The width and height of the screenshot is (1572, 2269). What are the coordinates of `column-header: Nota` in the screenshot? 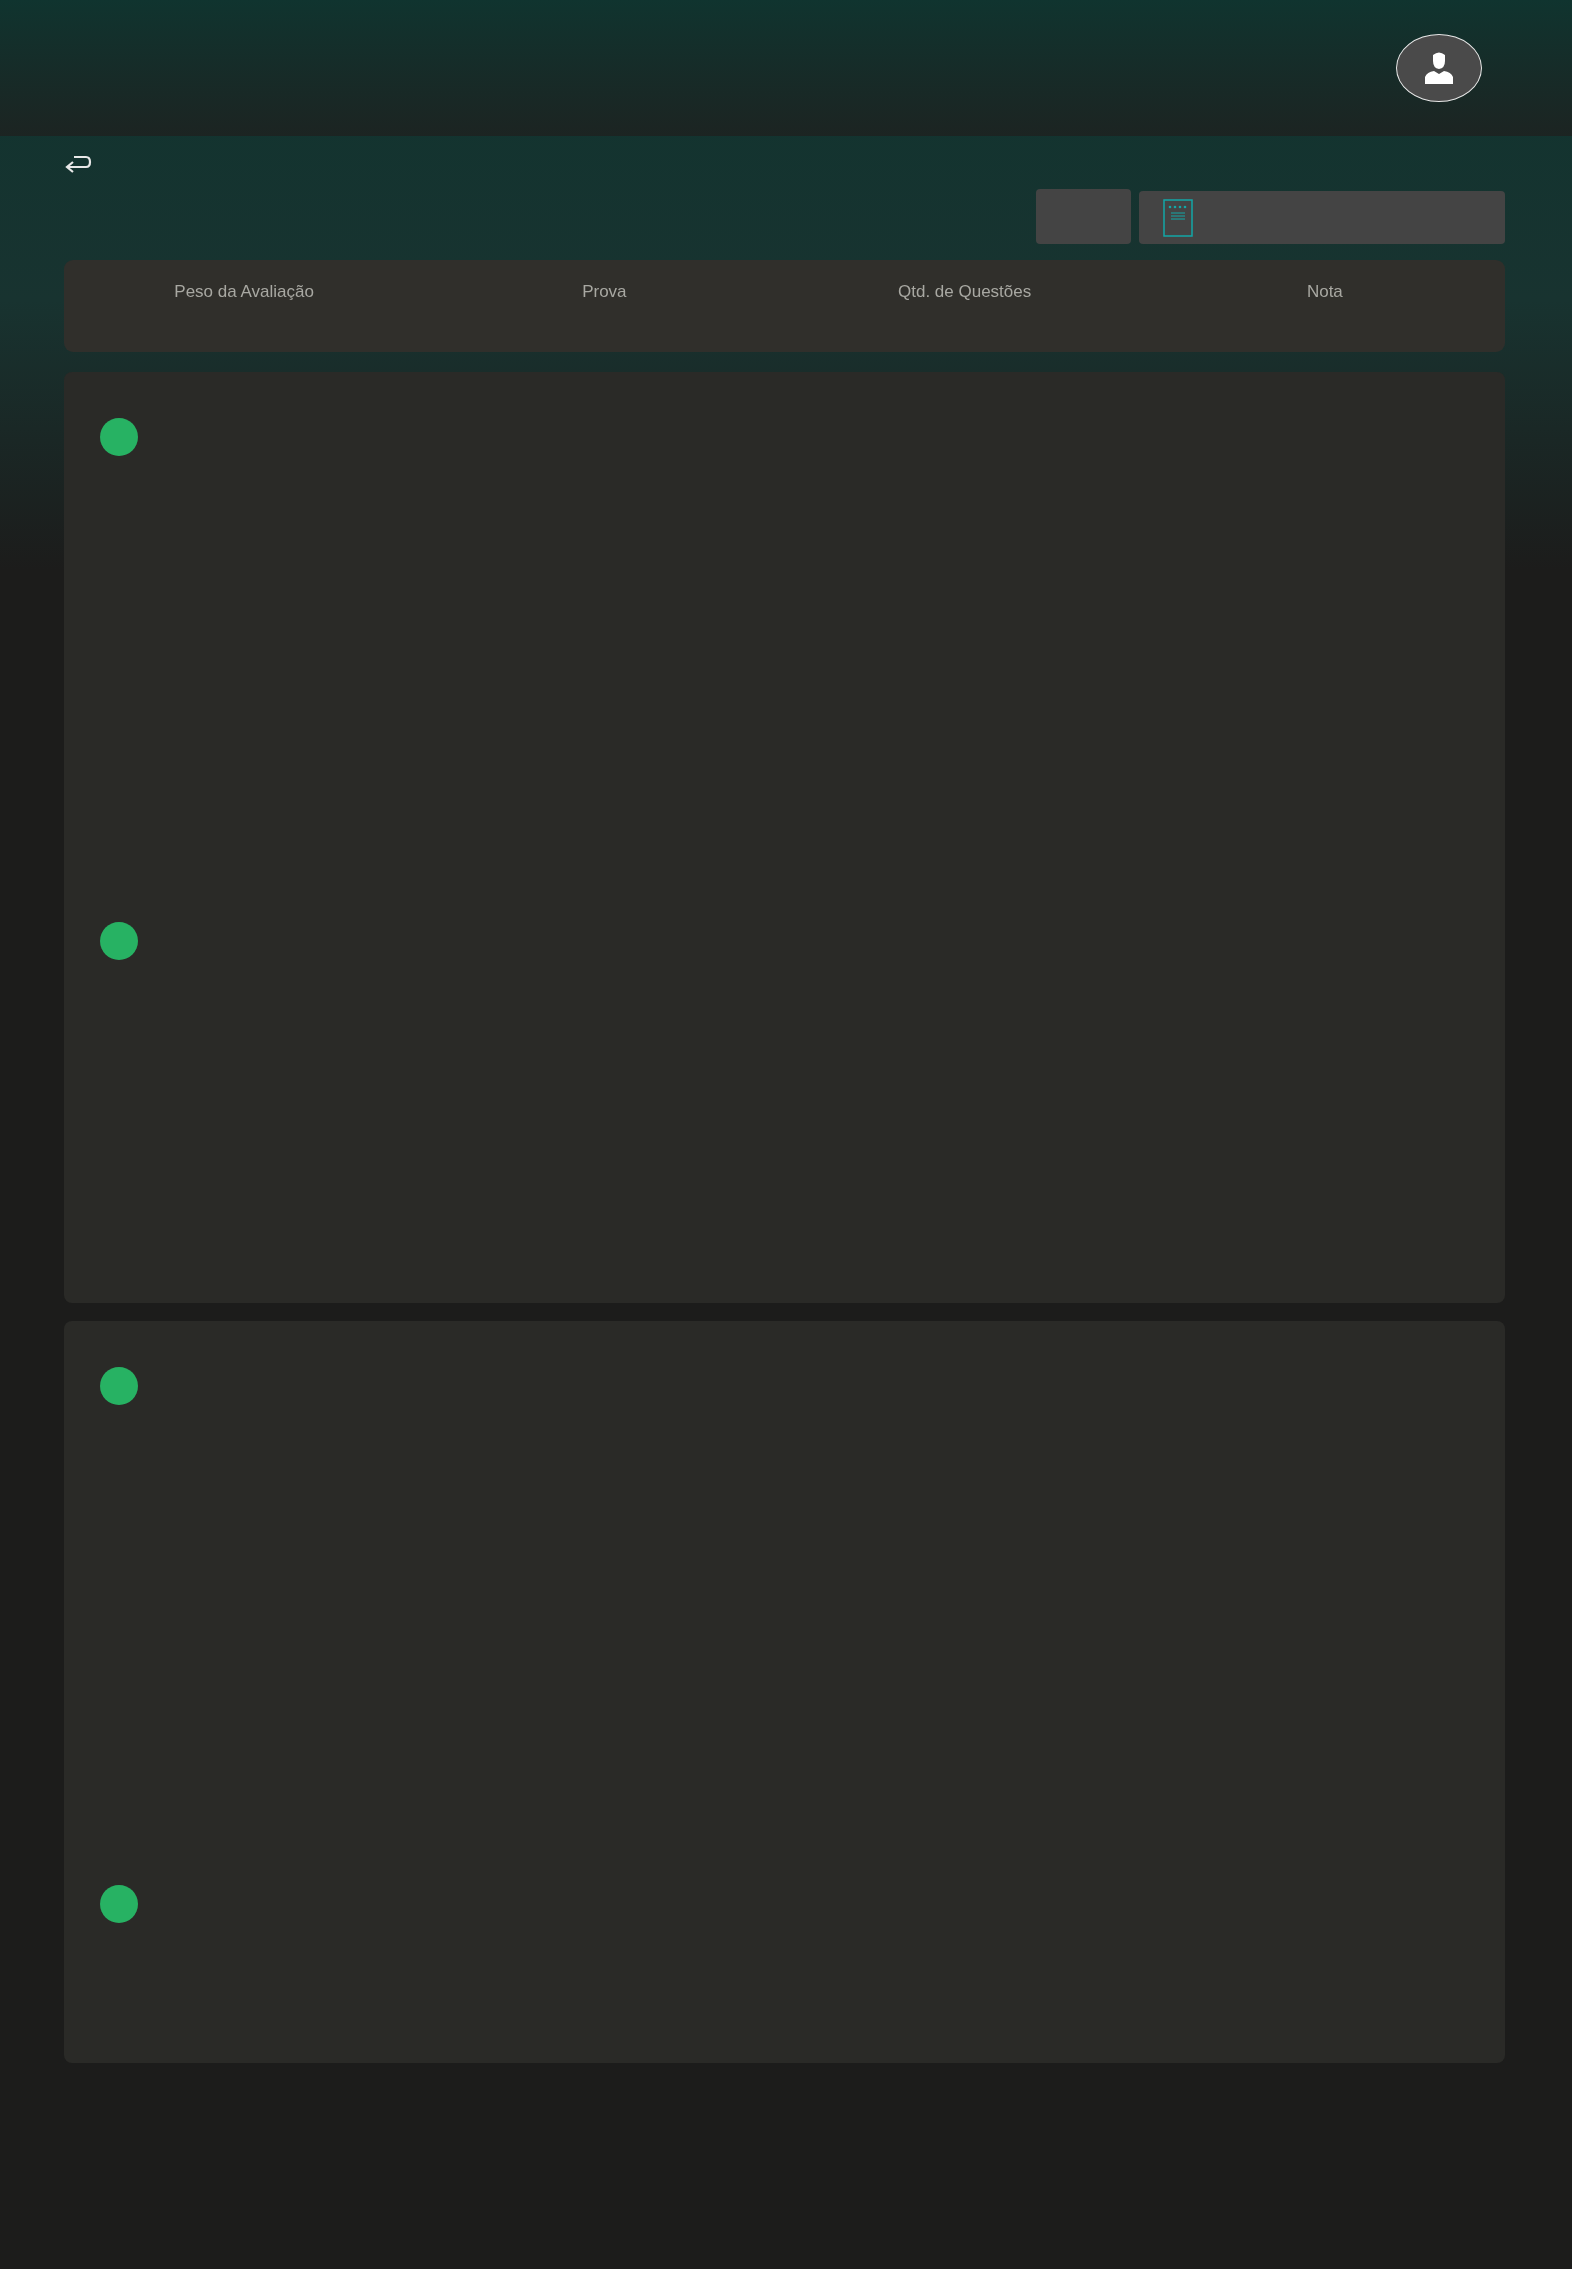 It's located at (1324, 292).